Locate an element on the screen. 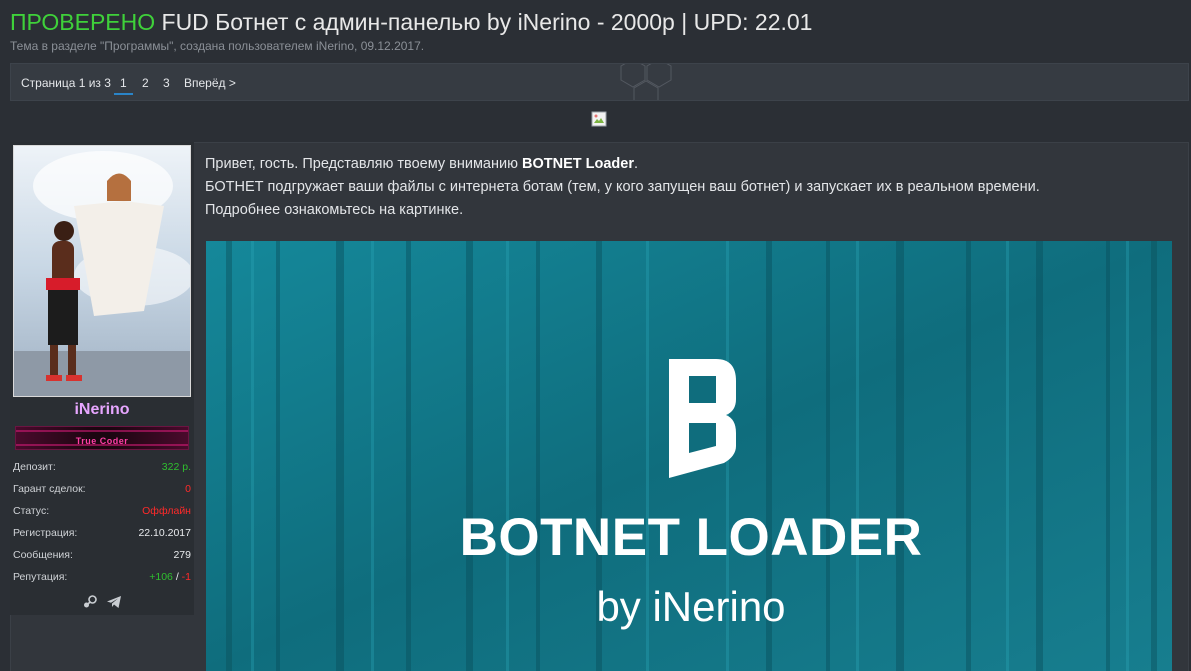  page-link-1: 1 is located at coordinates (123, 85).